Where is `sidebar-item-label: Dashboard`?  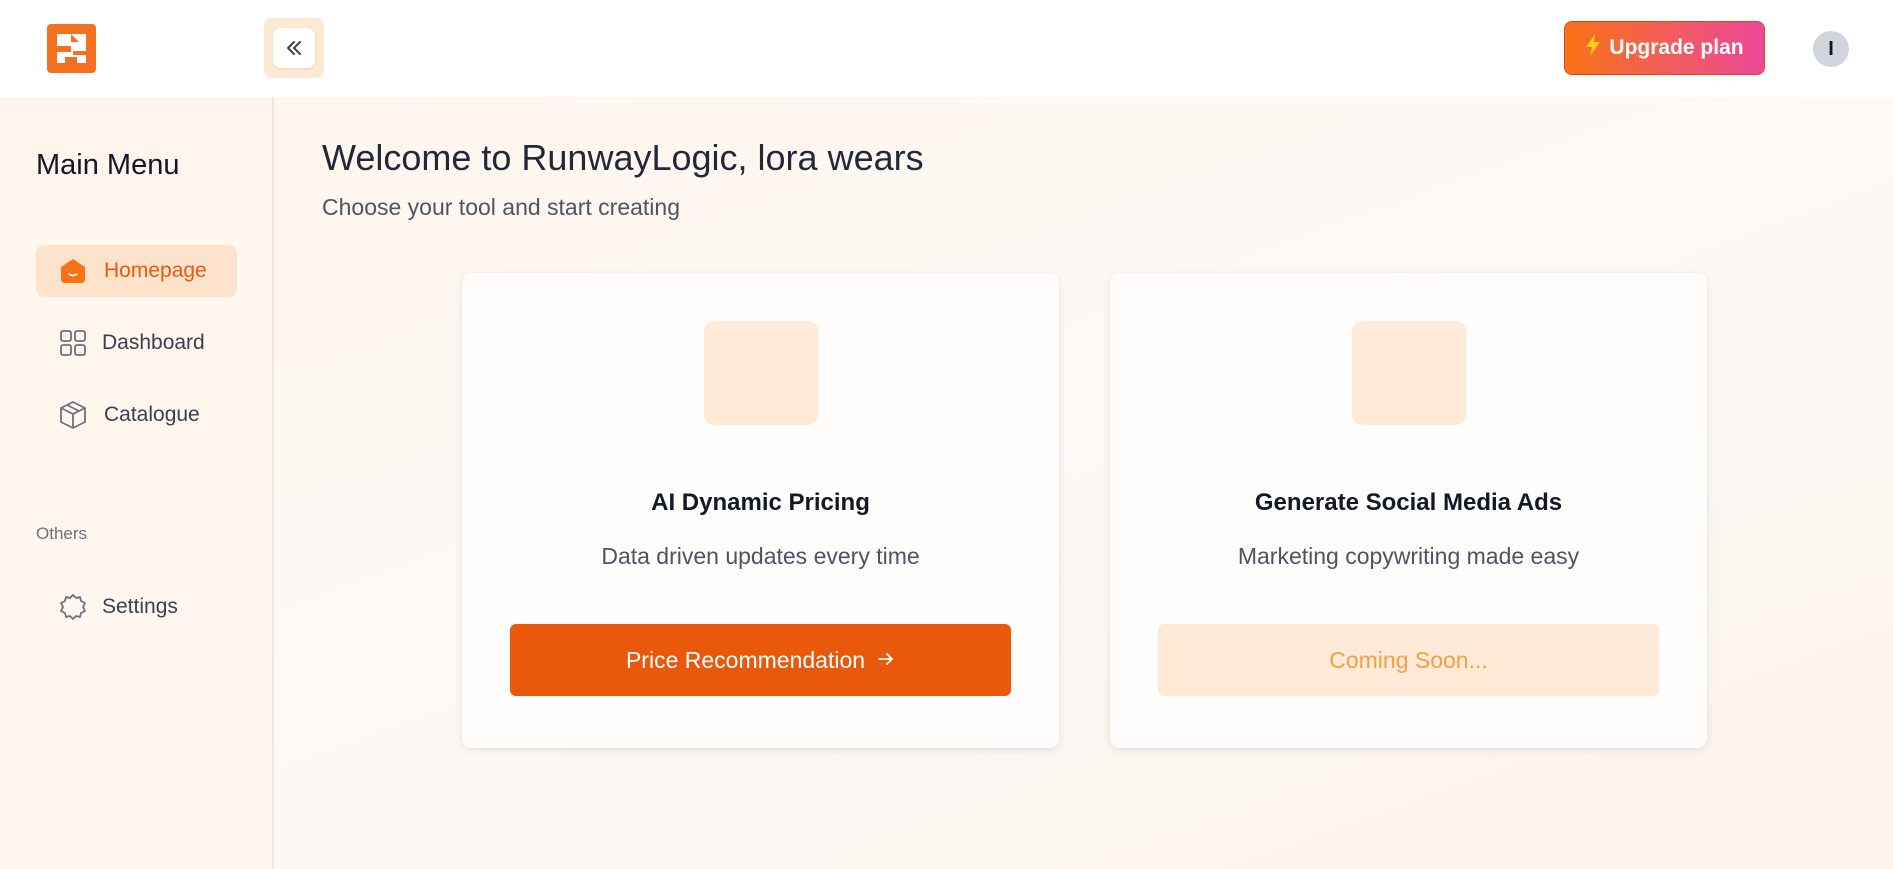 sidebar-item-label: Dashboard is located at coordinates (153, 342).